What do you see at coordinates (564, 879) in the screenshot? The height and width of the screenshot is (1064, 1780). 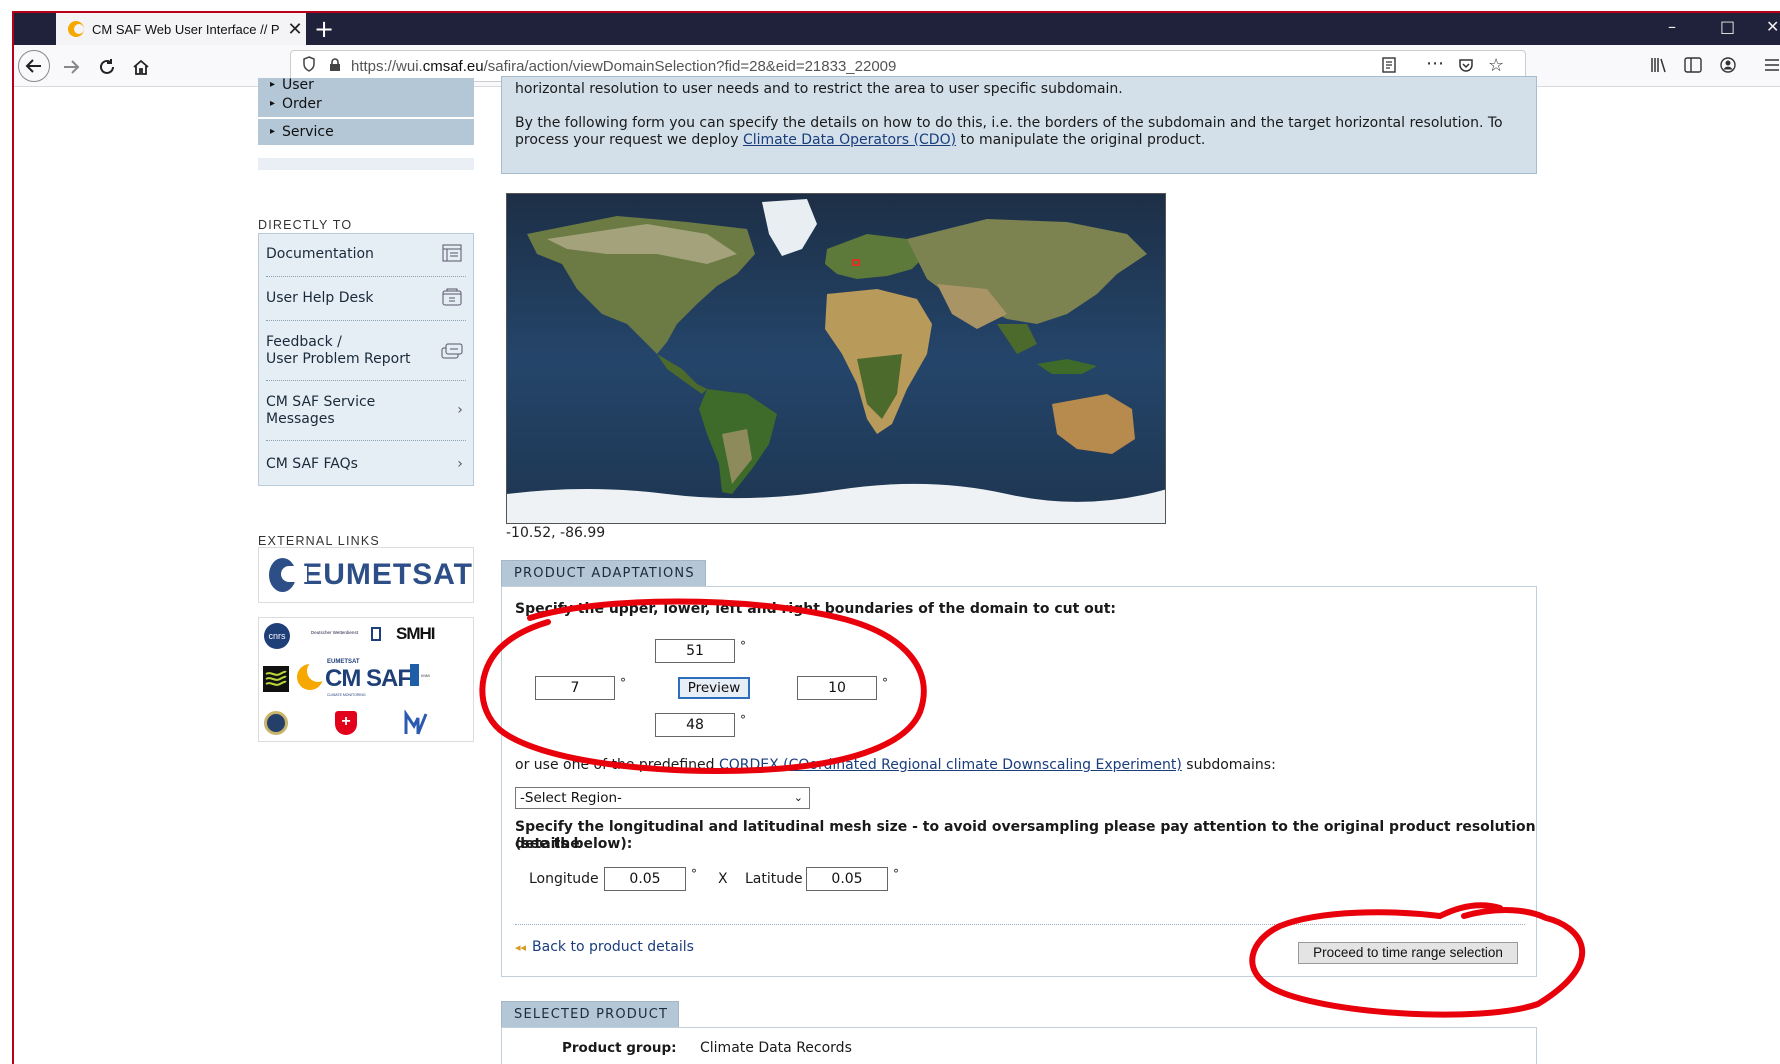 I see `longitude-label: Longitude` at bounding box center [564, 879].